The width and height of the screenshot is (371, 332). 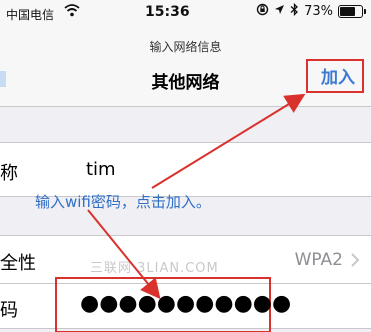 I want to click on annotation-instruction: 输入wifi密码，点击加入。, so click(x=123, y=202).